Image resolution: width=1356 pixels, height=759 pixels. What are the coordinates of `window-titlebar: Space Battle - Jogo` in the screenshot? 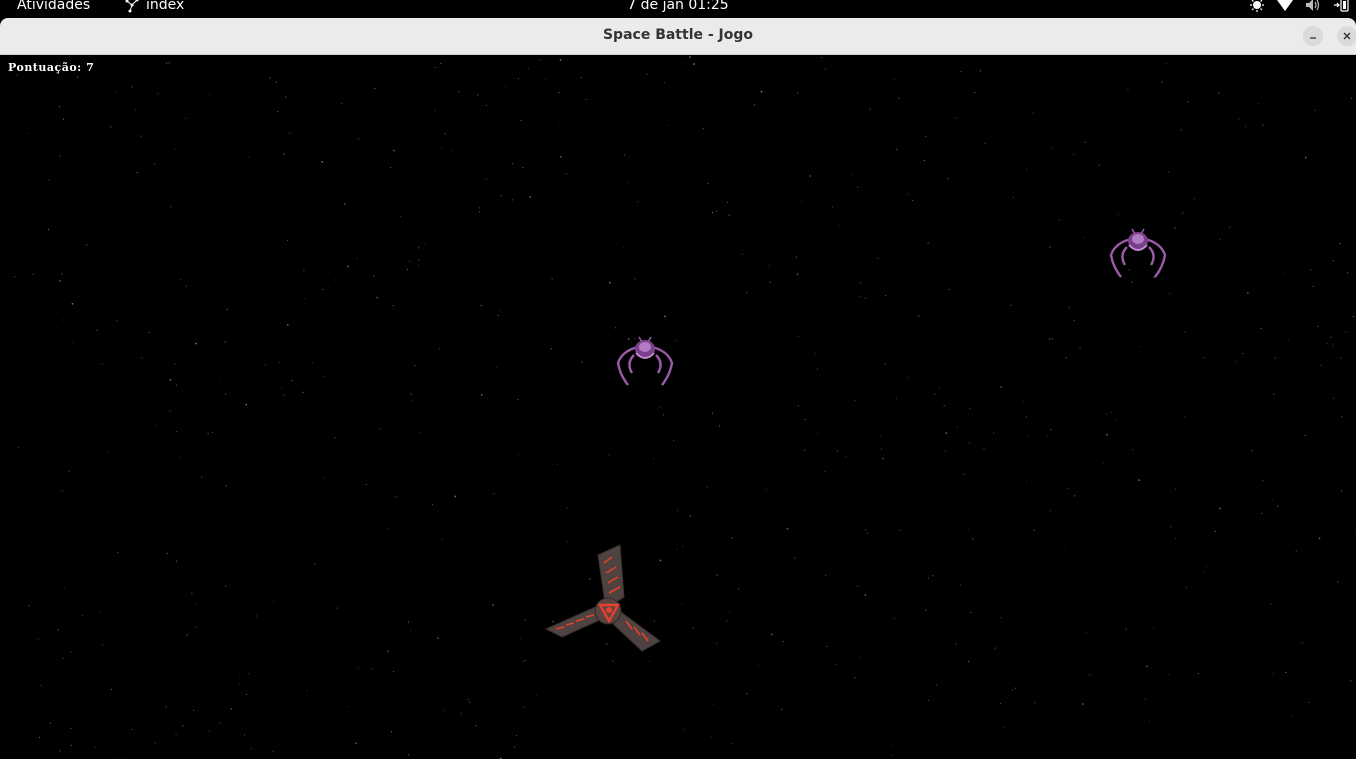 It's located at (678, 36).